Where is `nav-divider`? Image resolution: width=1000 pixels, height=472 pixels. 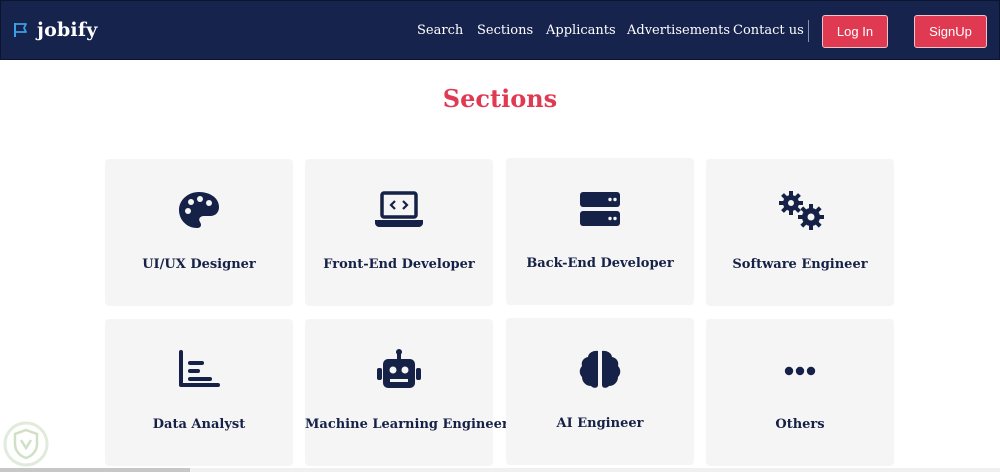
nav-divider is located at coordinates (808, 31).